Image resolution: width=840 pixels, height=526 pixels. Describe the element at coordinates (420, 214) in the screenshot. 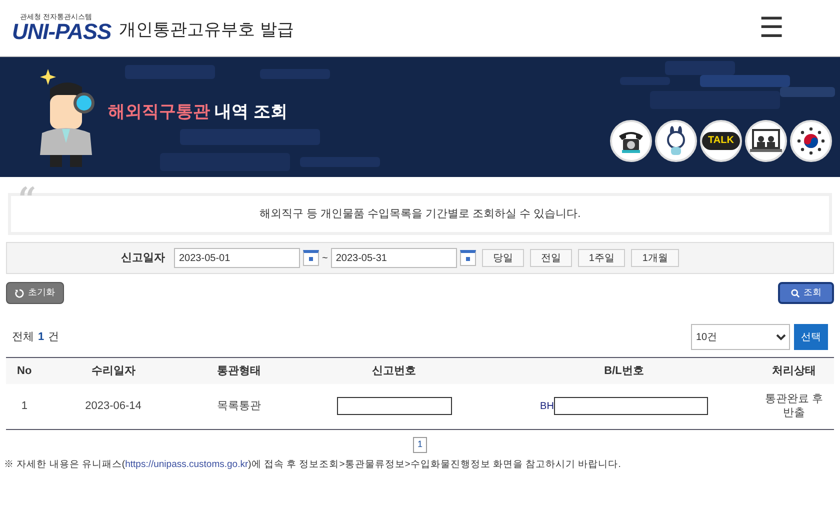

I see `notice-text: 해외직구 등 개인물품 수입목록을 기간별로 조회하실 수 있습니다.` at that location.